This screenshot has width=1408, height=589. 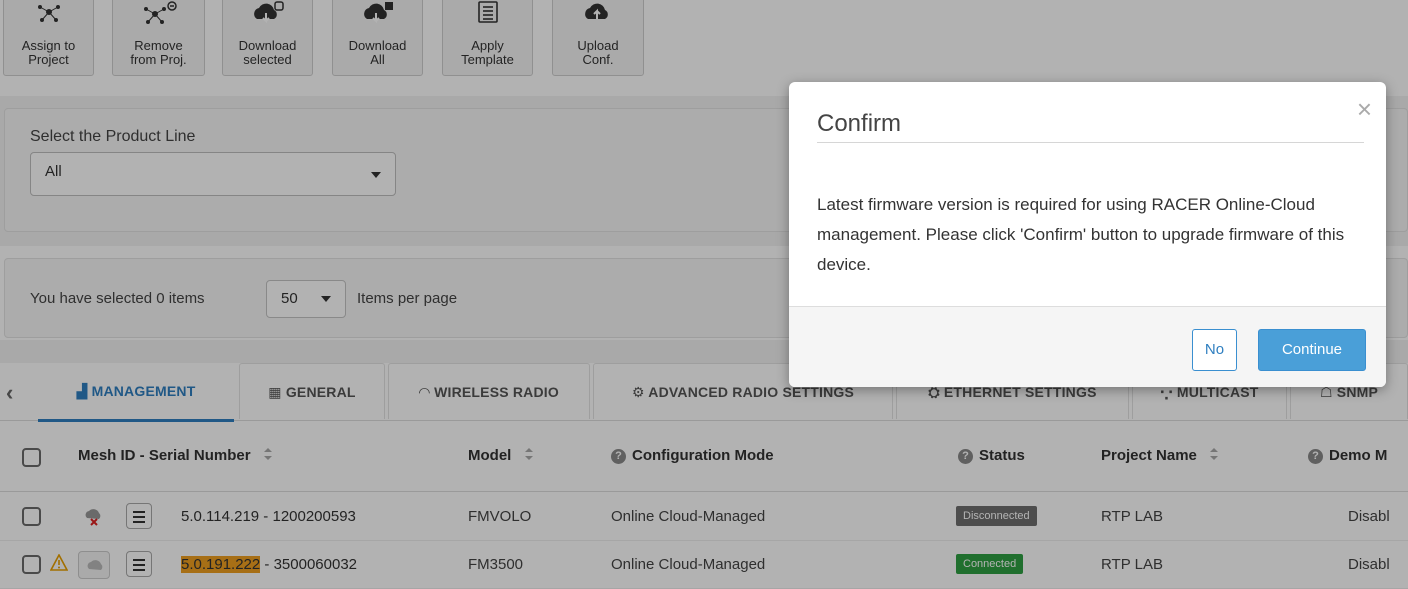 I want to click on close-icon: ×, so click(x=1364, y=109).